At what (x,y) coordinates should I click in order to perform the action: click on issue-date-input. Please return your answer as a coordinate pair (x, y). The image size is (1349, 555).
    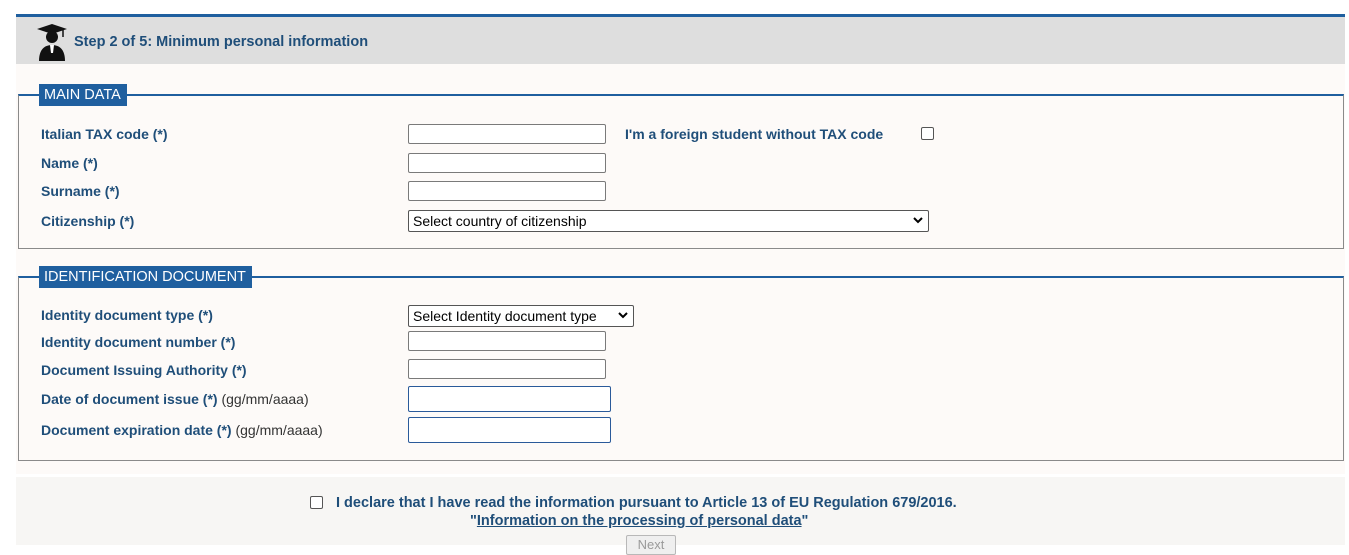
    Looking at the image, I should click on (509, 399).